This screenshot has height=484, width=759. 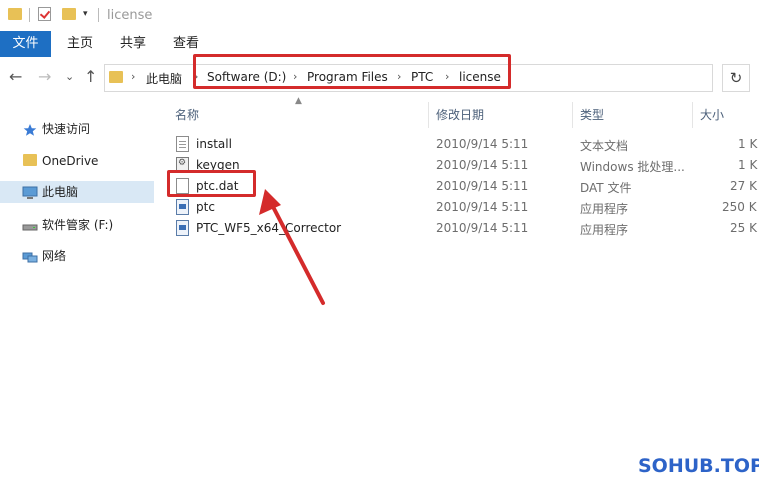 What do you see at coordinates (698, 466) in the screenshot?
I see `watermark: SOHUB.TOP` at bounding box center [698, 466].